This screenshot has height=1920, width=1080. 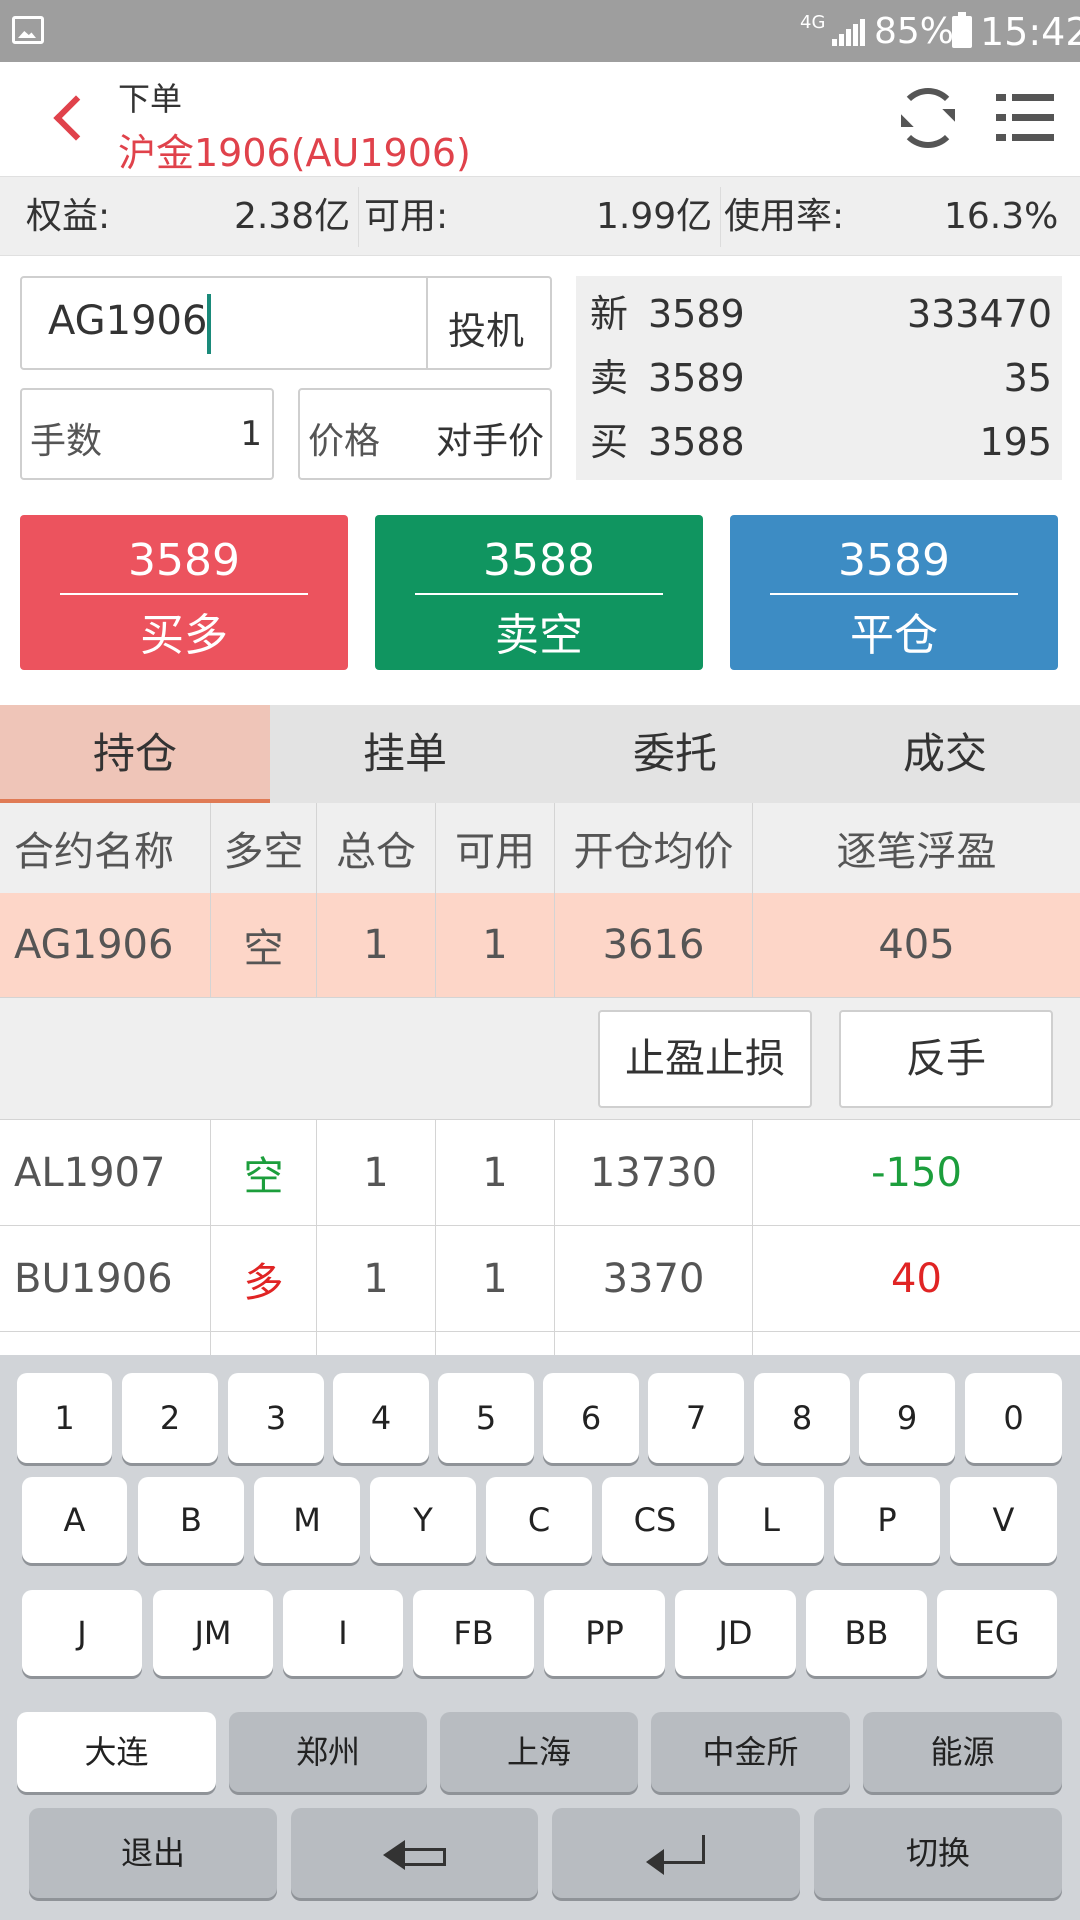 I want to click on contract-code-value: AG1906, so click(x=128, y=321).